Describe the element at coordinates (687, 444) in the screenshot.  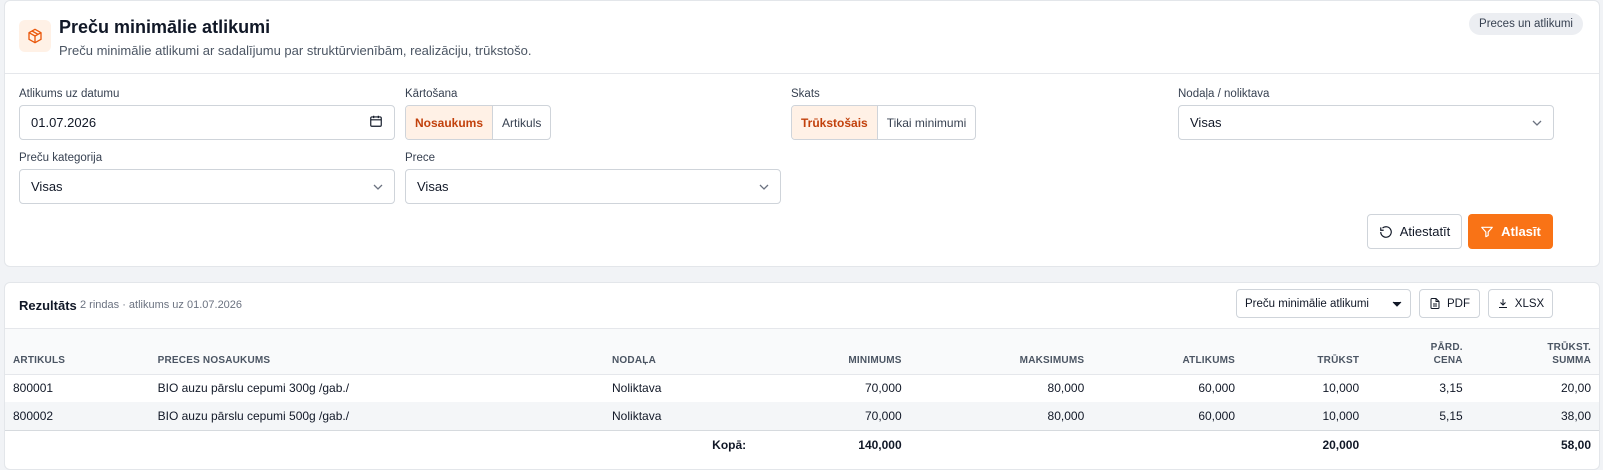
I see `total-label: Kopā:` at that location.